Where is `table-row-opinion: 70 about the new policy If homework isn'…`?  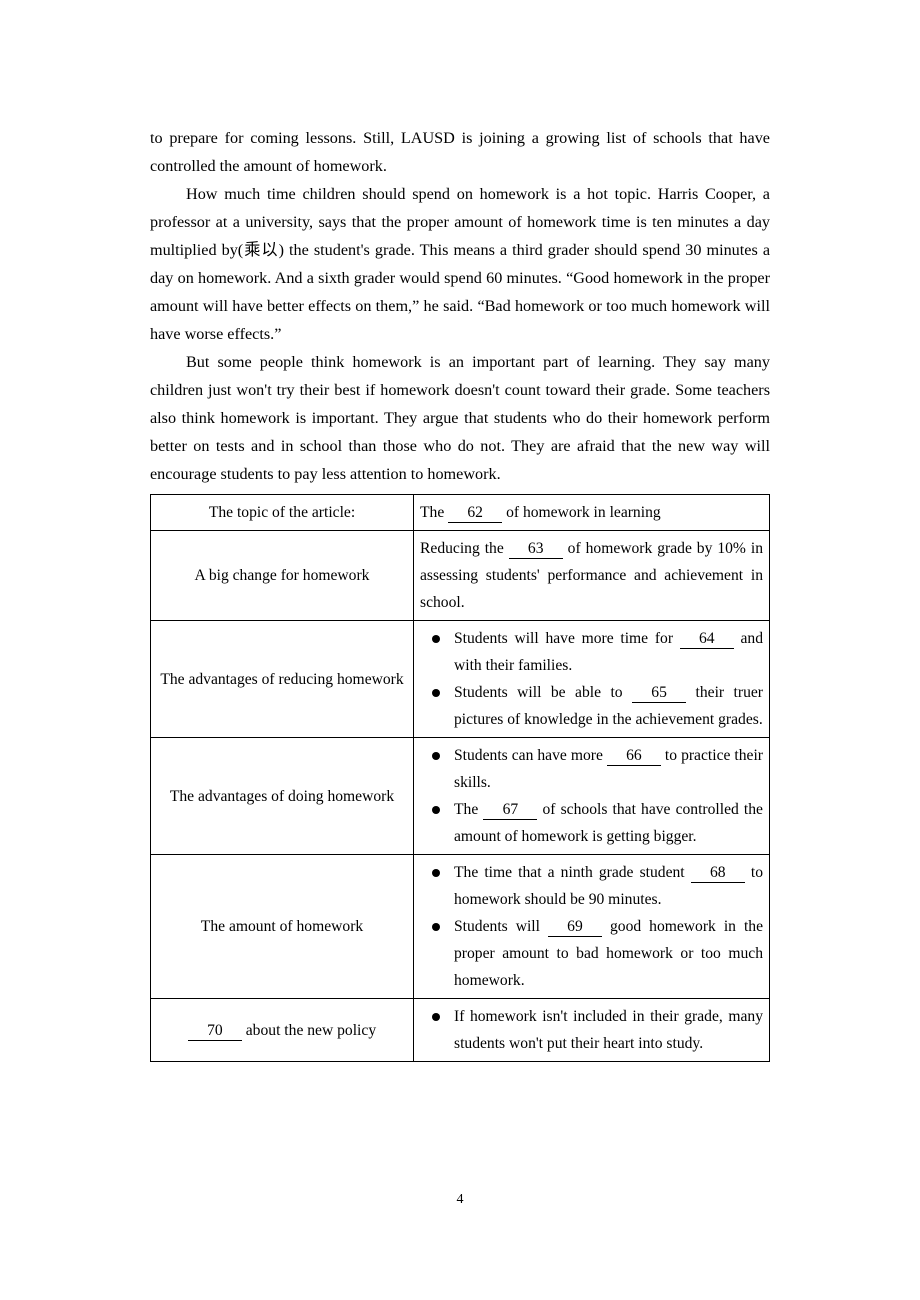 table-row-opinion: 70 about the new policy If homework isn'… is located at coordinates (460, 1030).